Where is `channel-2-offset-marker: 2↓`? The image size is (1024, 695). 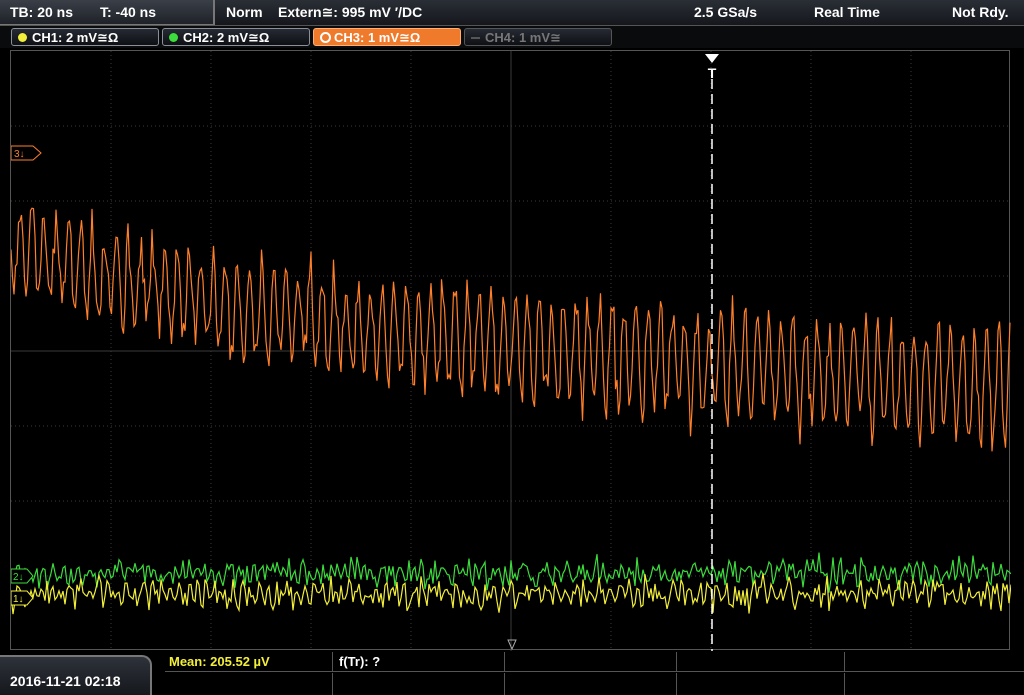 channel-2-offset-marker: 2↓ is located at coordinates (22, 576).